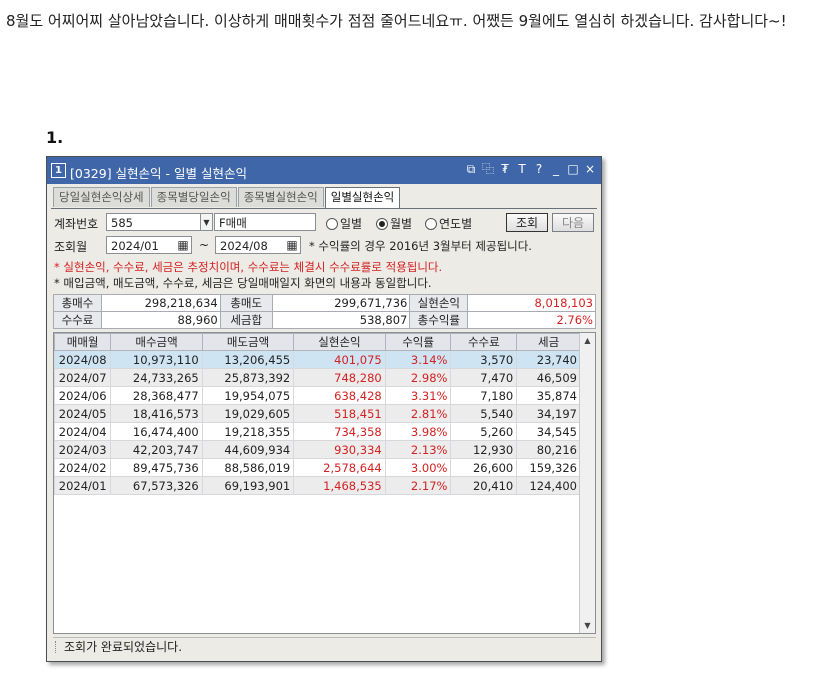 The width and height of the screenshot is (828, 691). Describe the element at coordinates (539, 169) in the screenshot. I see `help-icon: ?` at that location.